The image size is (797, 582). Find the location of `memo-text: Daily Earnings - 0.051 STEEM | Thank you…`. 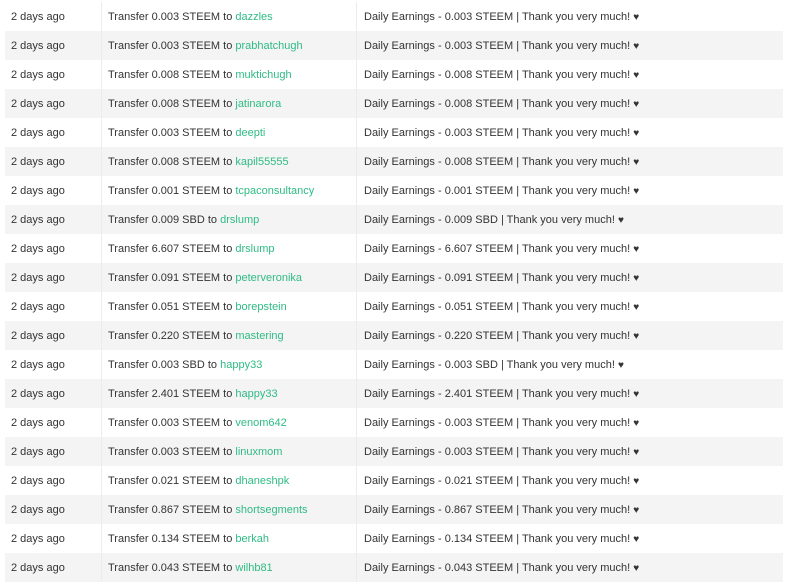

memo-text: Daily Earnings - 0.051 STEEM | Thank you… is located at coordinates (497, 306).